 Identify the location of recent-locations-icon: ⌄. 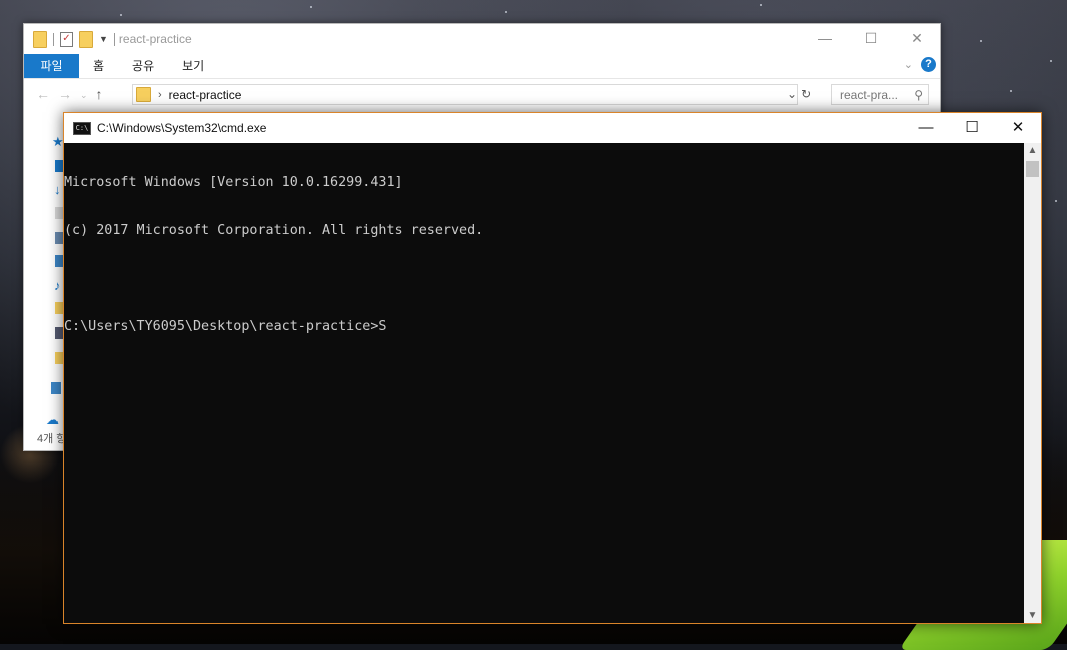
(84, 95).